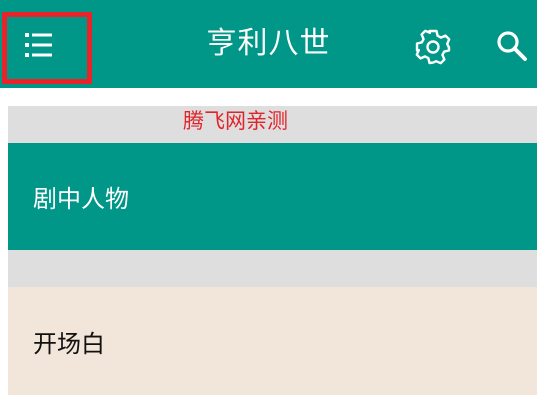  Describe the element at coordinates (69, 343) in the screenshot. I see `list-item-label: 开场白` at that location.